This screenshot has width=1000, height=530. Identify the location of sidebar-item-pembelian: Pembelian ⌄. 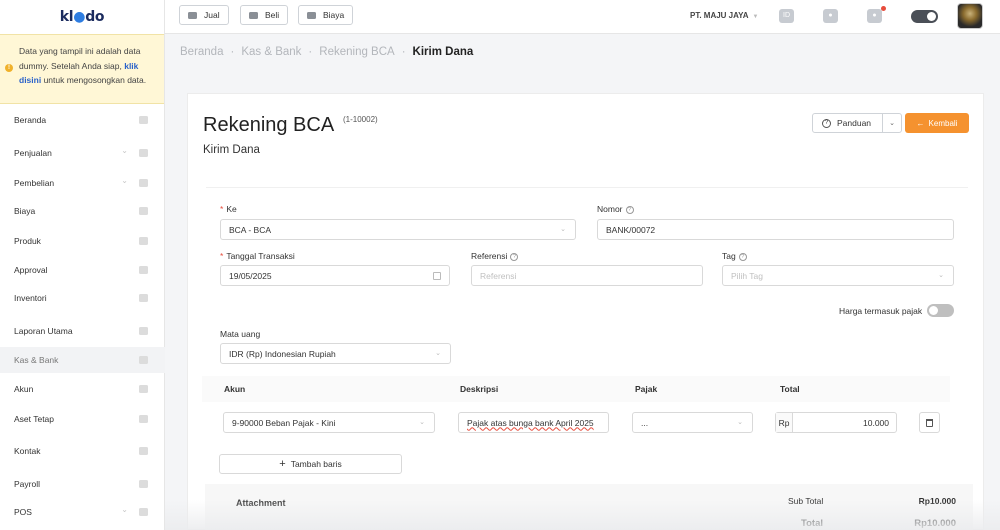
(82, 183).